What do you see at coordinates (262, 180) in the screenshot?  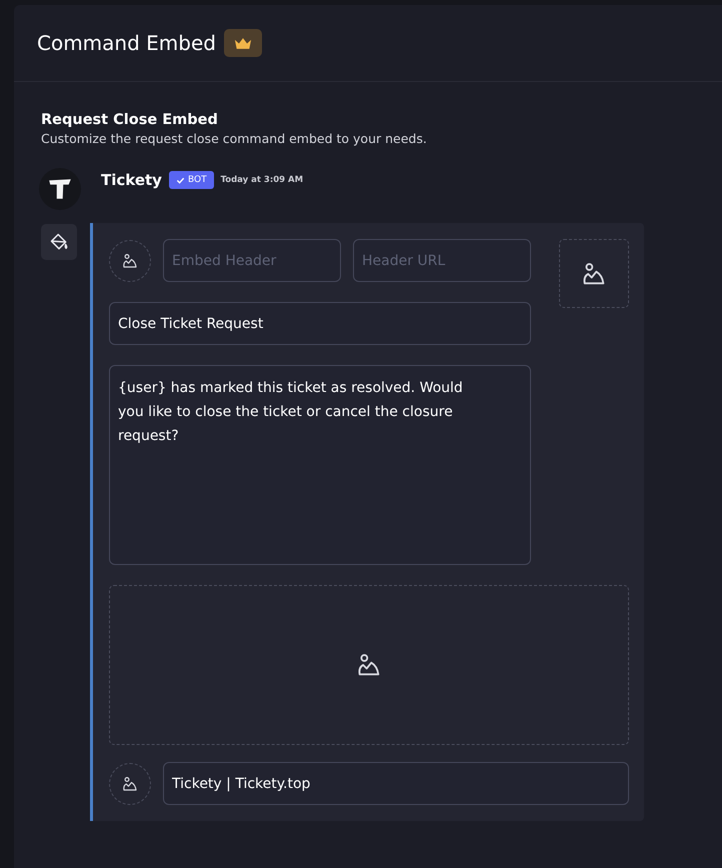 I see `timestamp: Today at 3:09 AM` at bounding box center [262, 180].